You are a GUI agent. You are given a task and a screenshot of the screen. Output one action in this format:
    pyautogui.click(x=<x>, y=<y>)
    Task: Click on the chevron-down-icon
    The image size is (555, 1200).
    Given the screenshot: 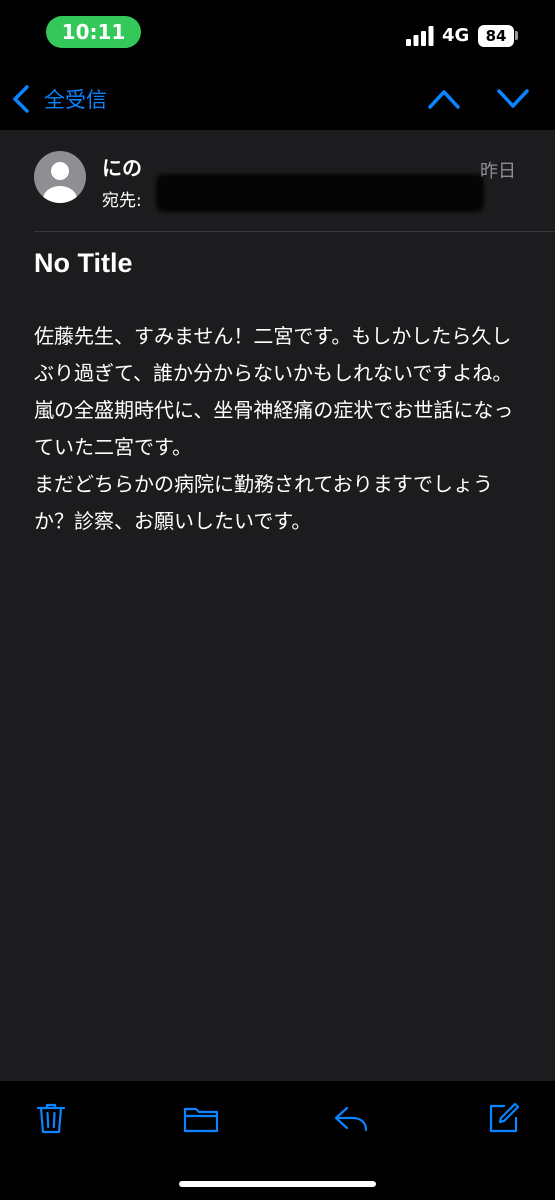 What is the action you would take?
    pyautogui.click(x=513, y=99)
    